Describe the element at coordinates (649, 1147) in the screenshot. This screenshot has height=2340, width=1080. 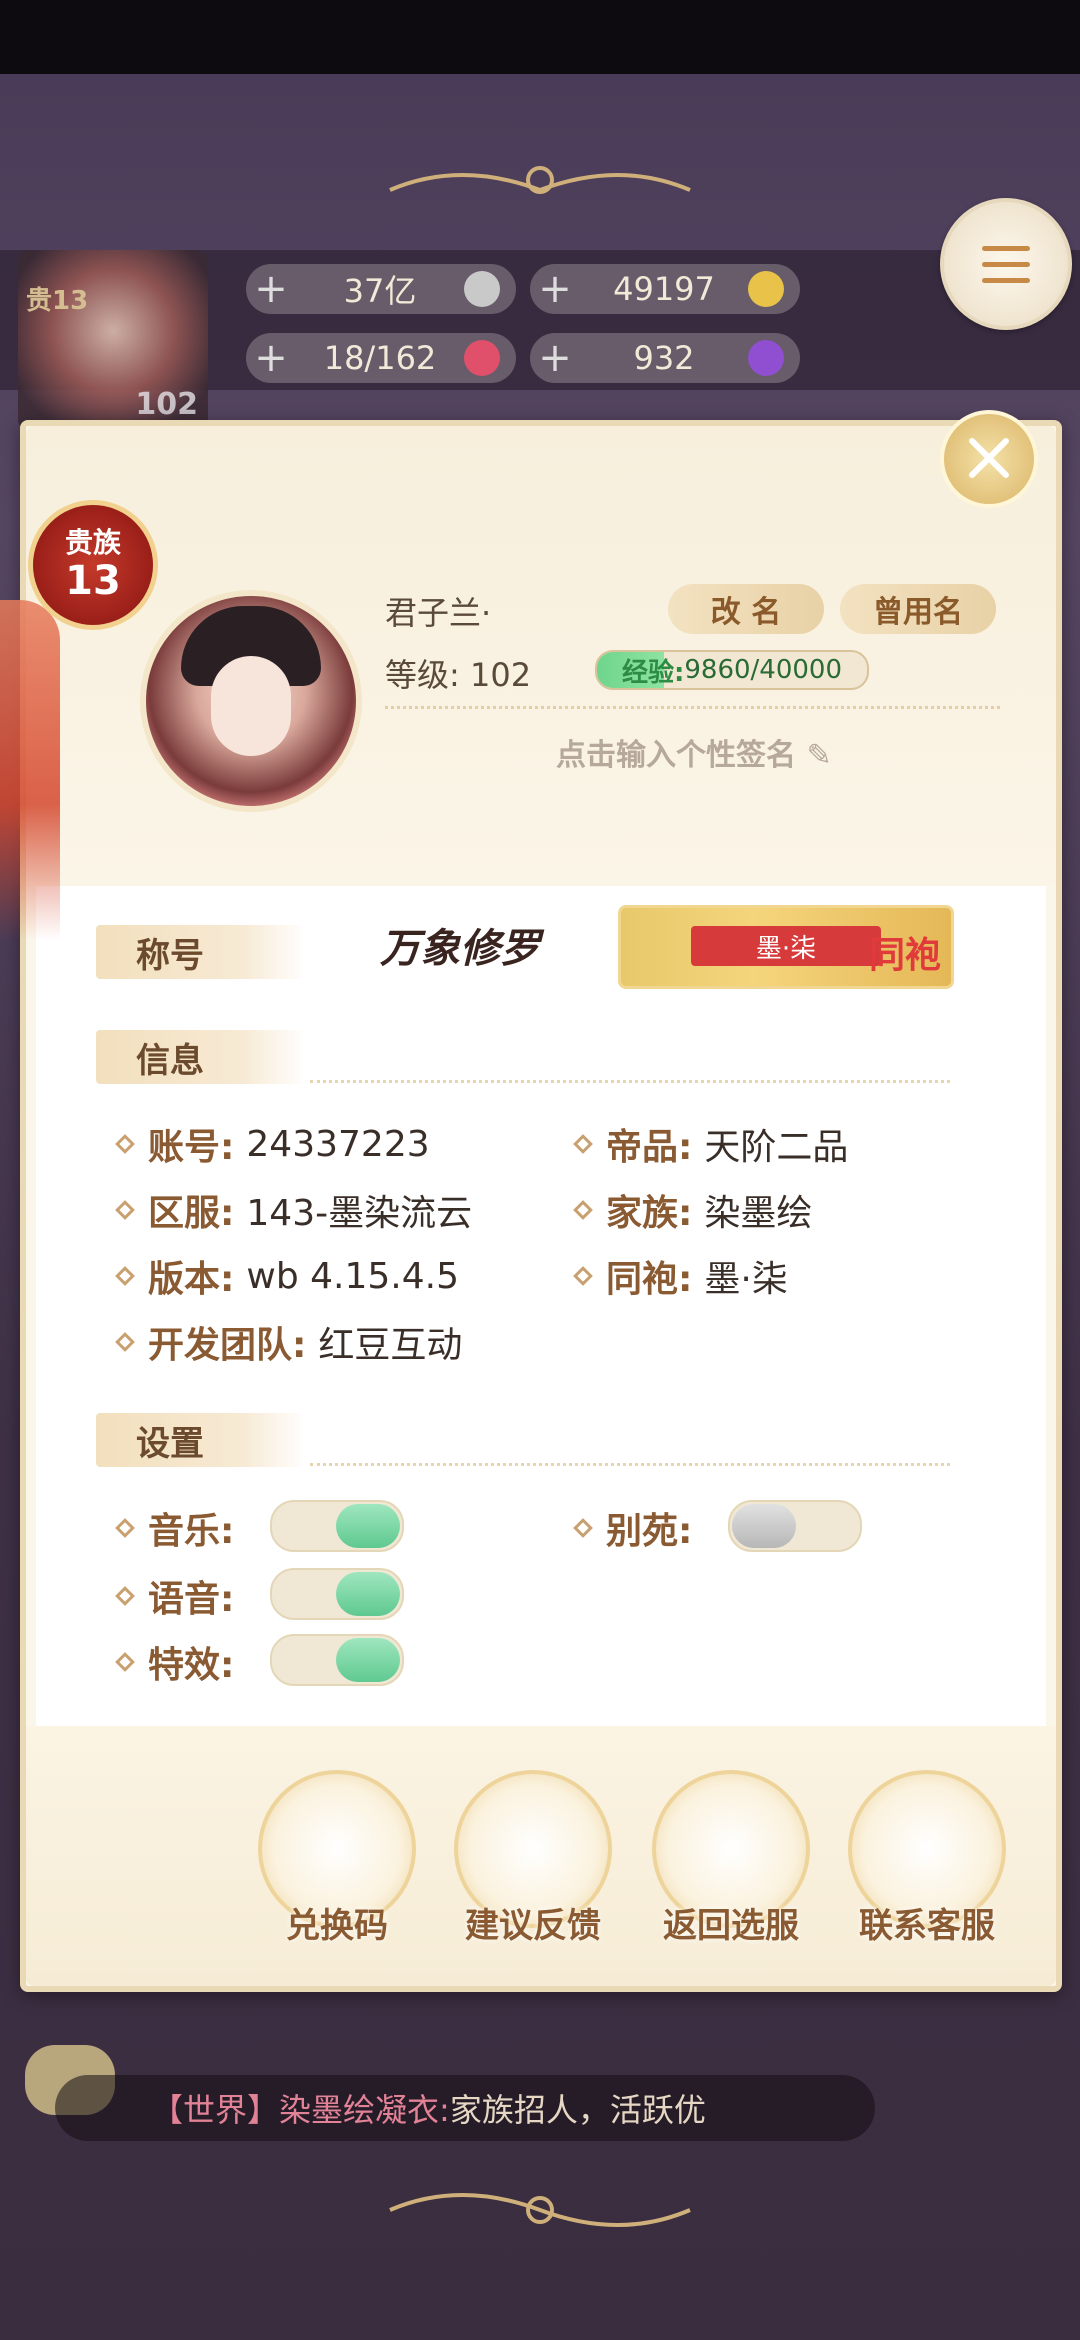
I see `info-key: 帝品:` at that location.